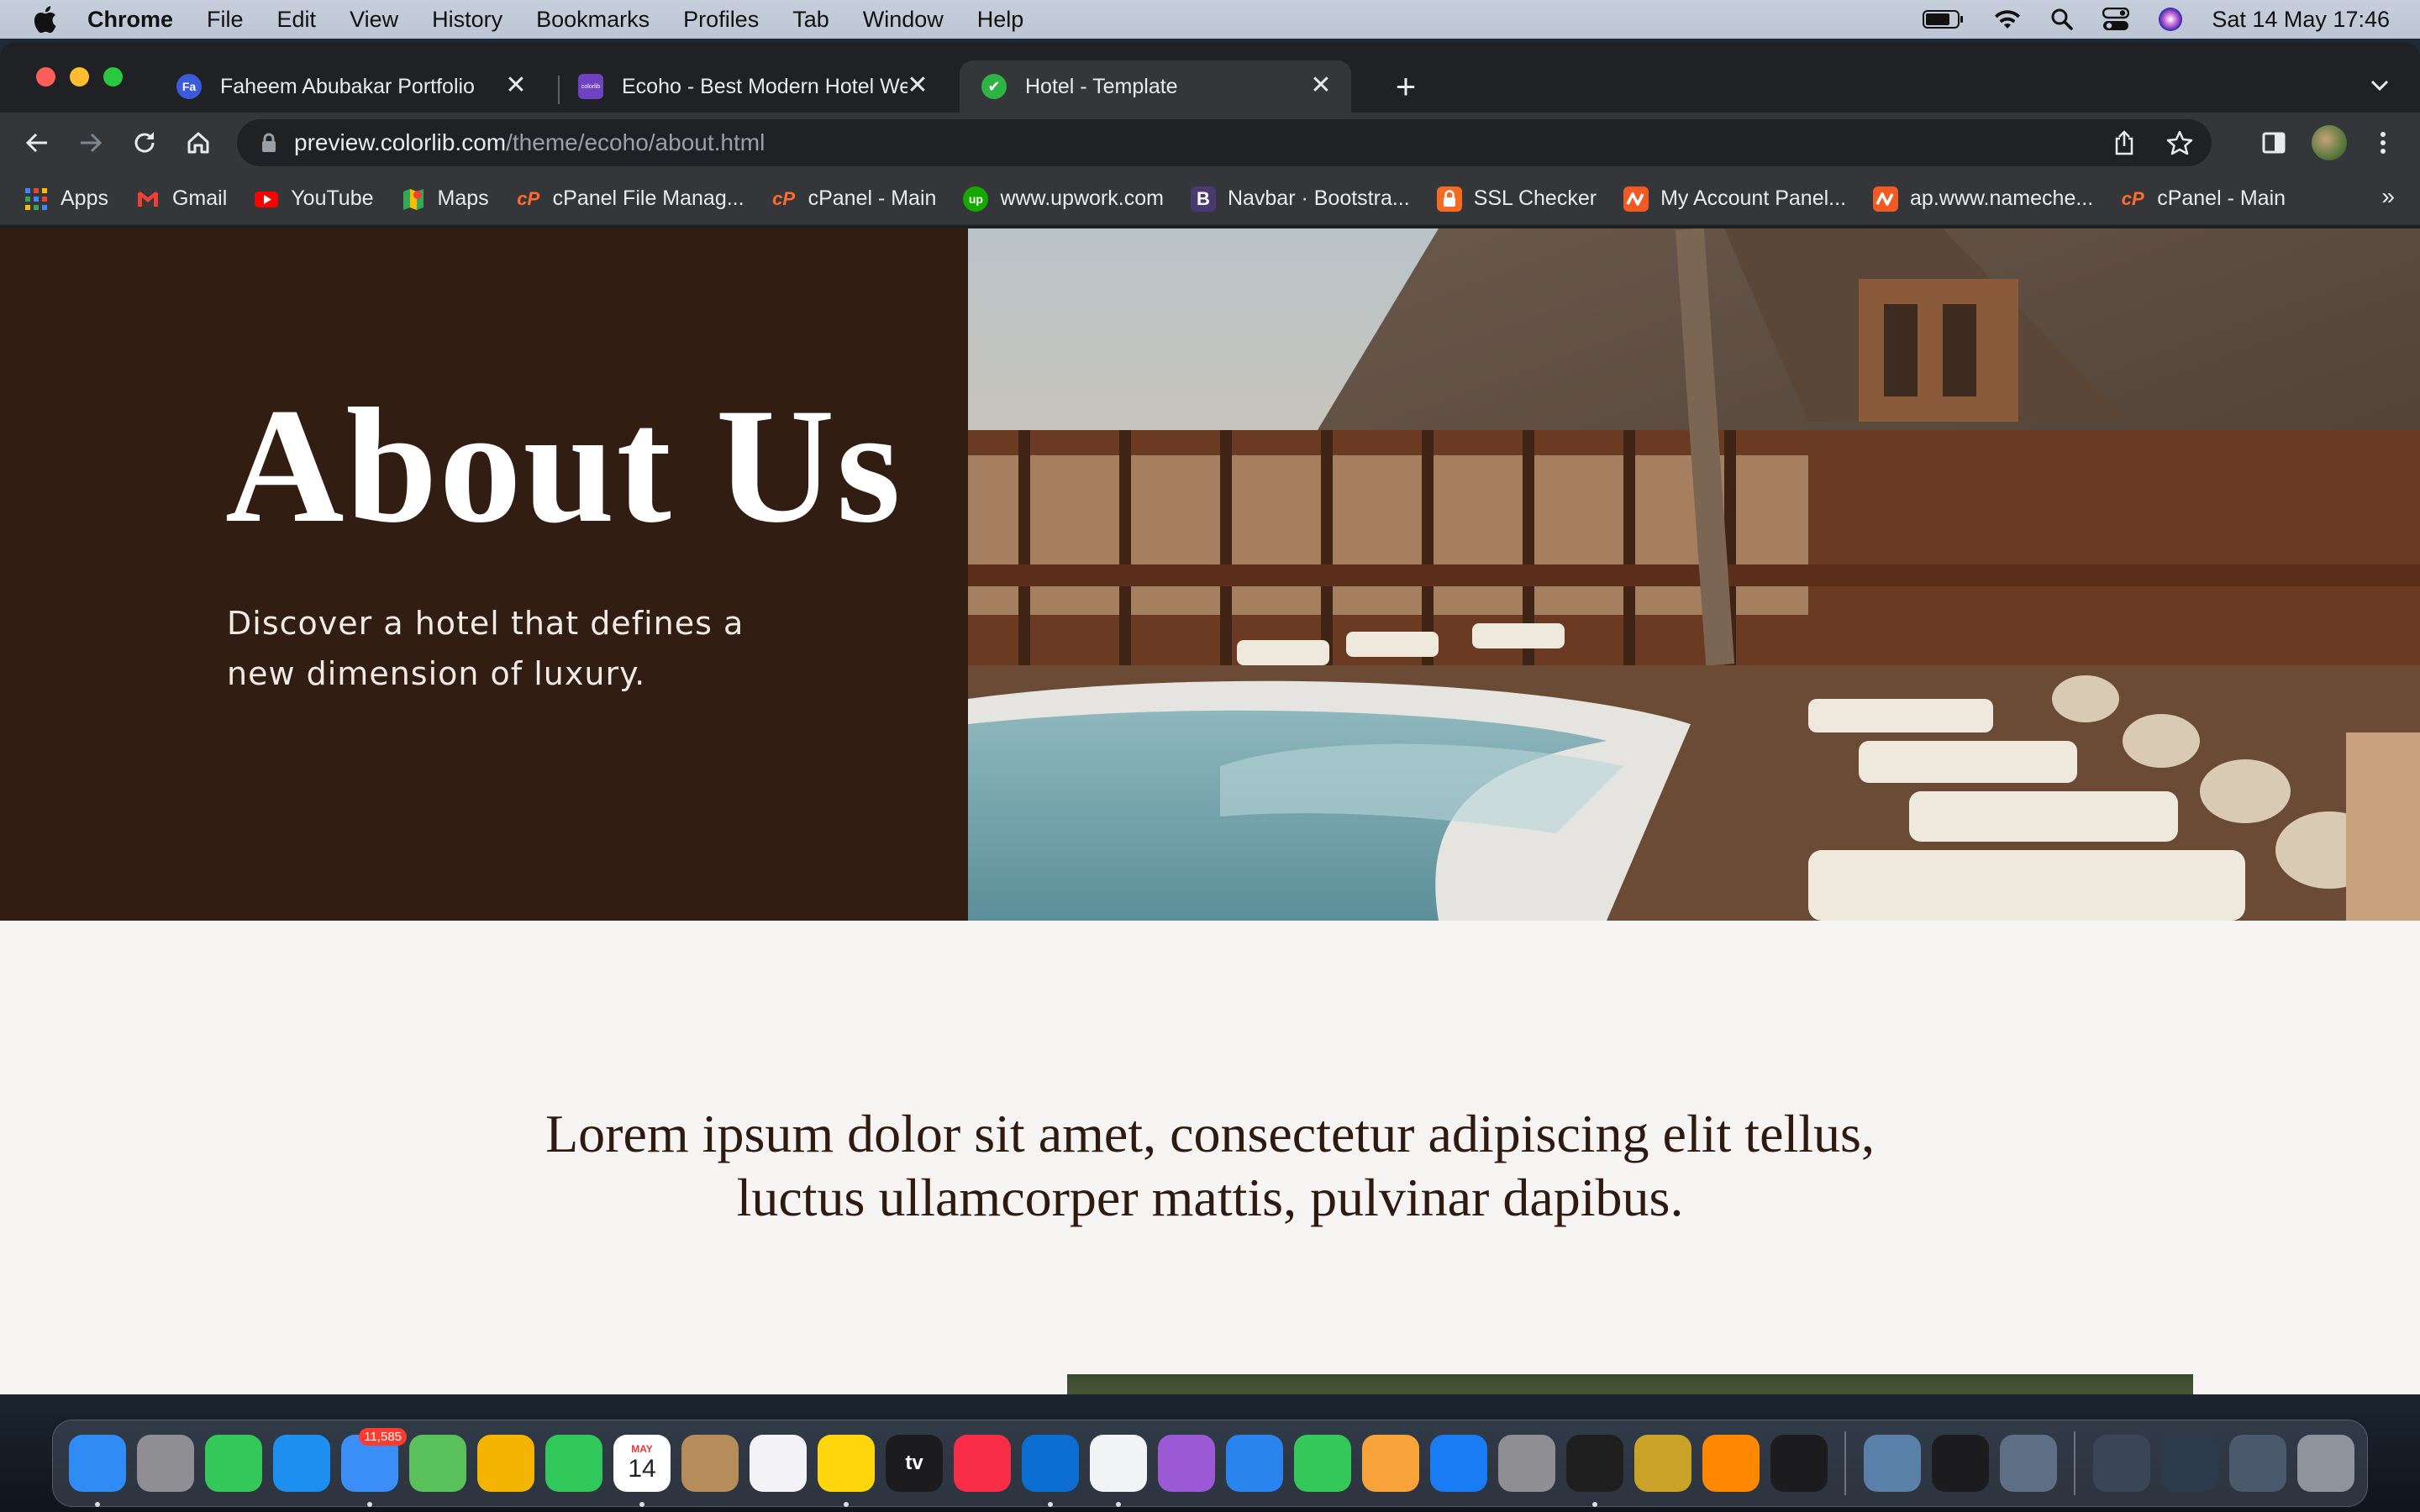 The width and height of the screenshot is (2420, 1512). I want to click on battery-icon, so click(1944, 19).